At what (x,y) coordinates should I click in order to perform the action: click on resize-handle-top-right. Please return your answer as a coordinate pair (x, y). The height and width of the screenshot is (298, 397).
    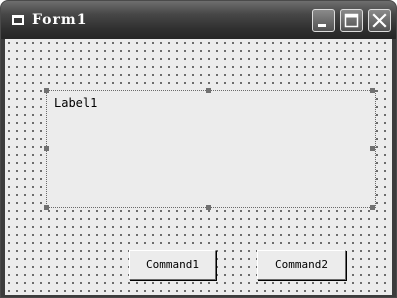
    Looking at the image, I should click on (372, 90).